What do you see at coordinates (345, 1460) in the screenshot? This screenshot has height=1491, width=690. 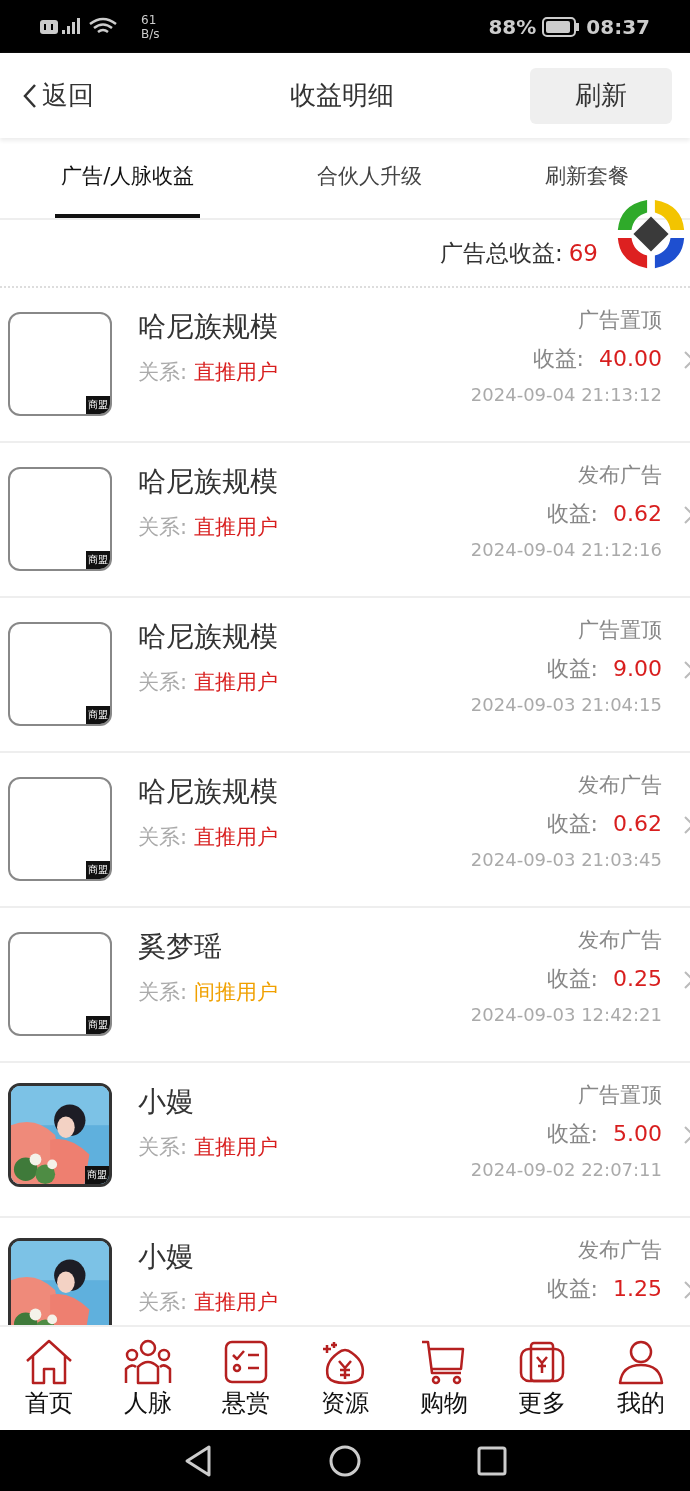 I see `home-circle-icon` at bounding box center [345, 1460].